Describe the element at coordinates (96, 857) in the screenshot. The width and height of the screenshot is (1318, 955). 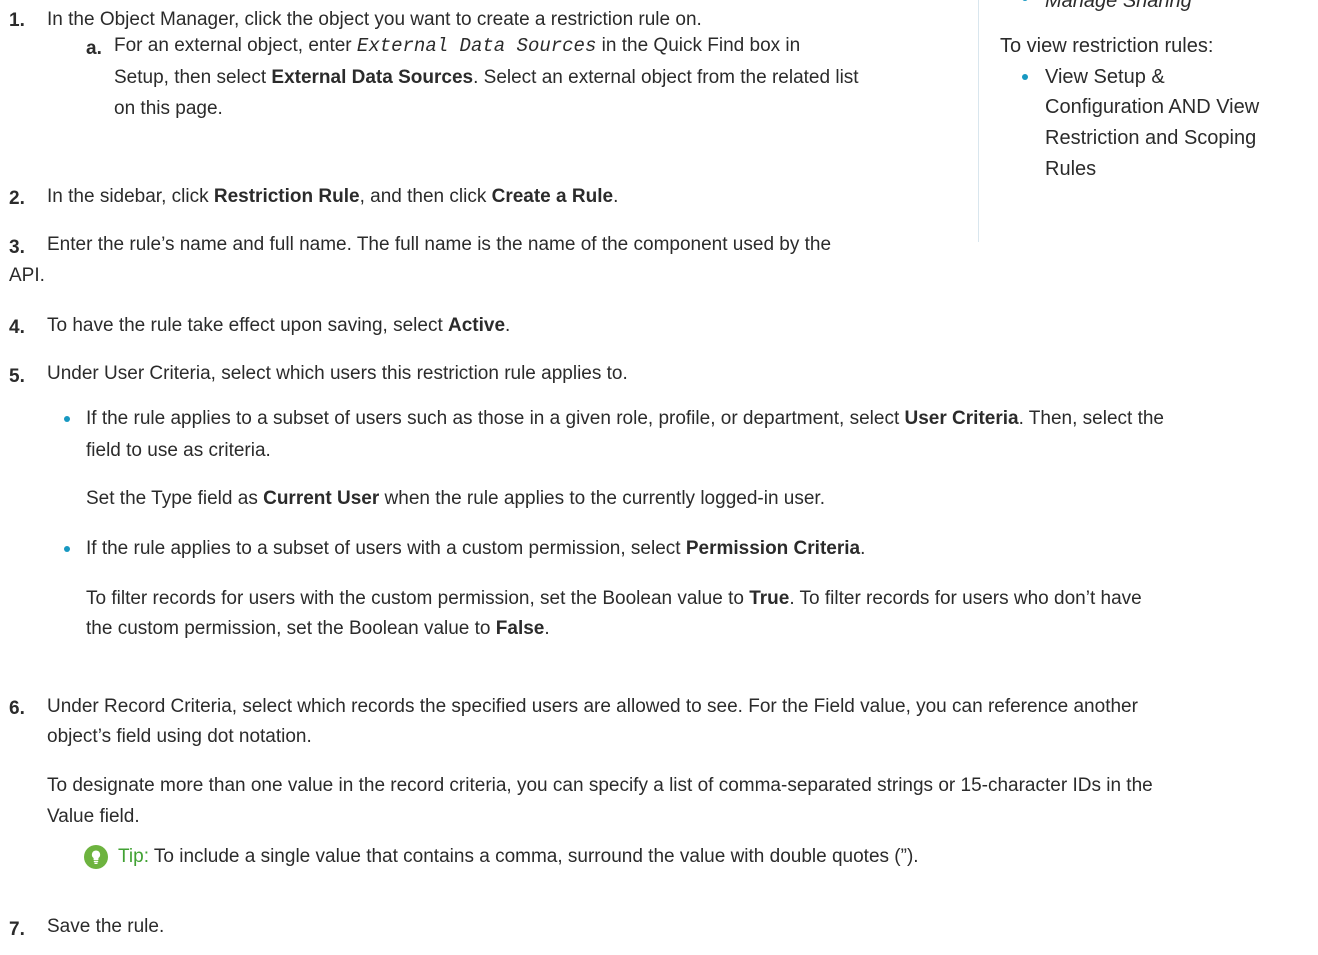
I see `lightbulb-icon` at that location.